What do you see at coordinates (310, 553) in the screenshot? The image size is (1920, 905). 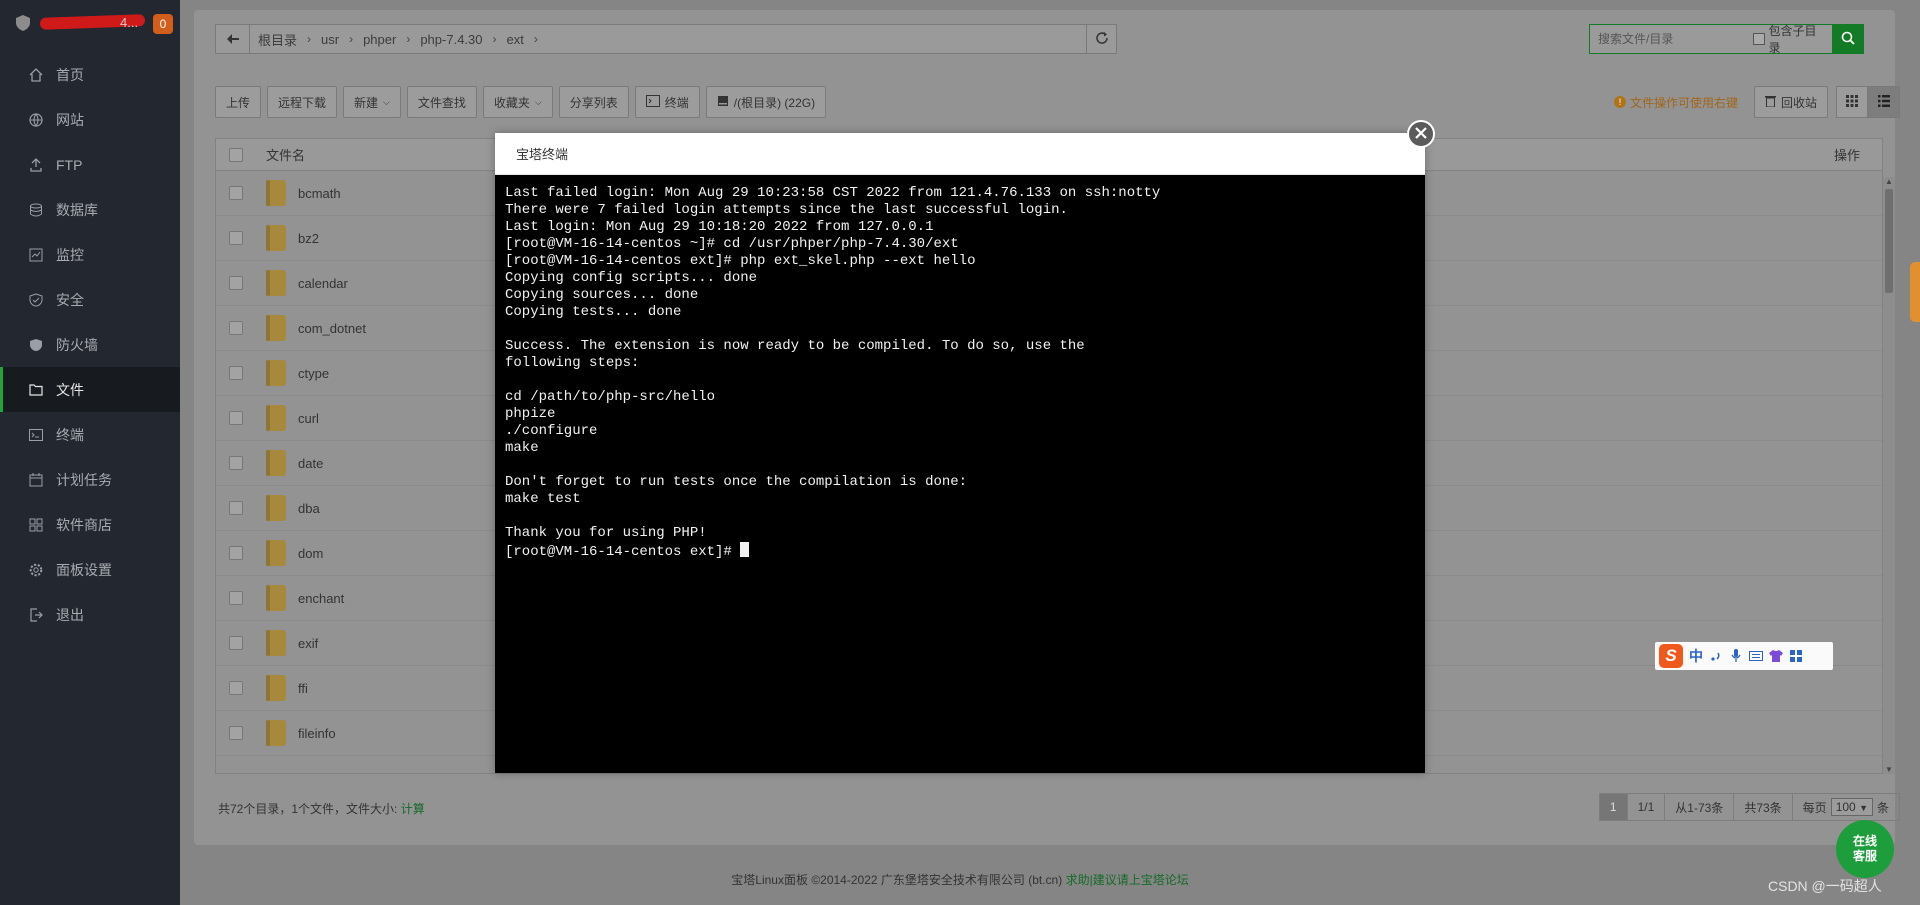 I see `file-name: dom` at bounding box center [310, 553].